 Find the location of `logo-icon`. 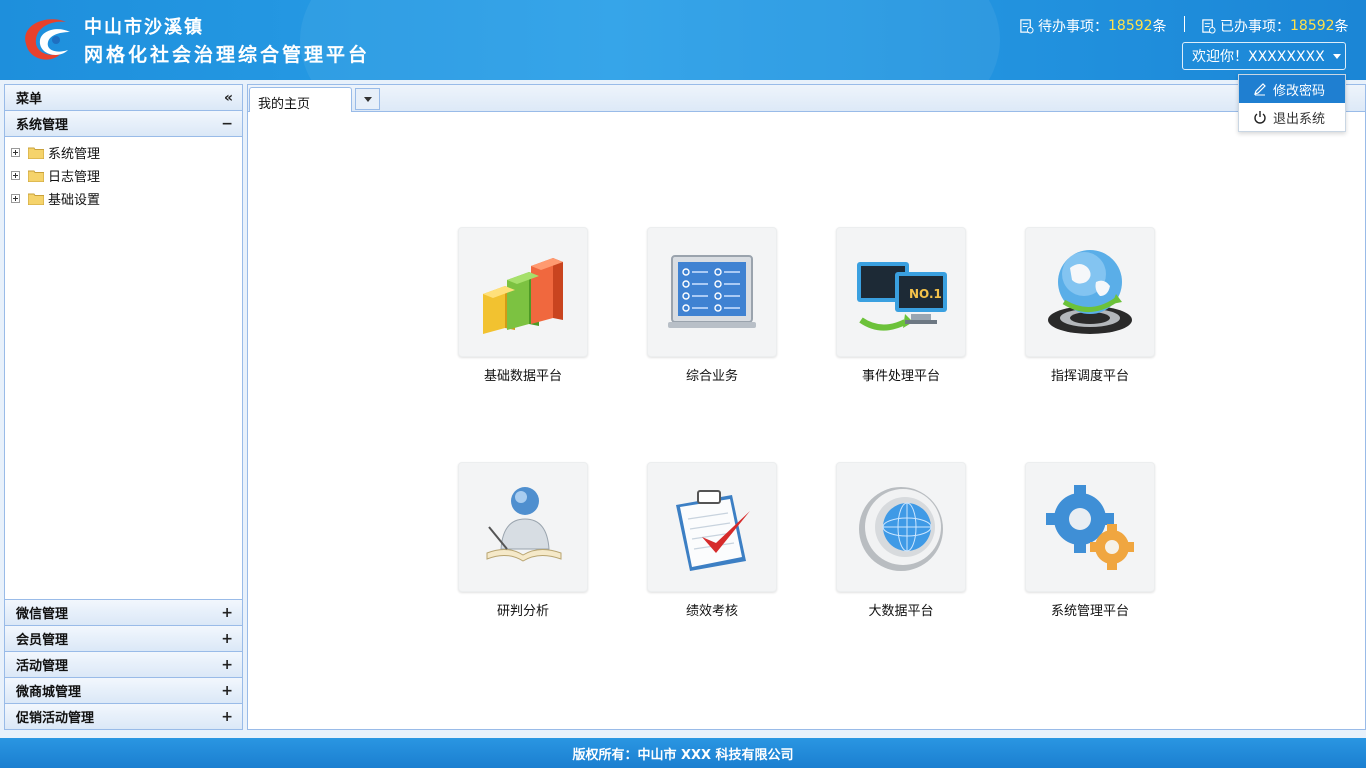

logo-icon is located at coordinates (47, 39).